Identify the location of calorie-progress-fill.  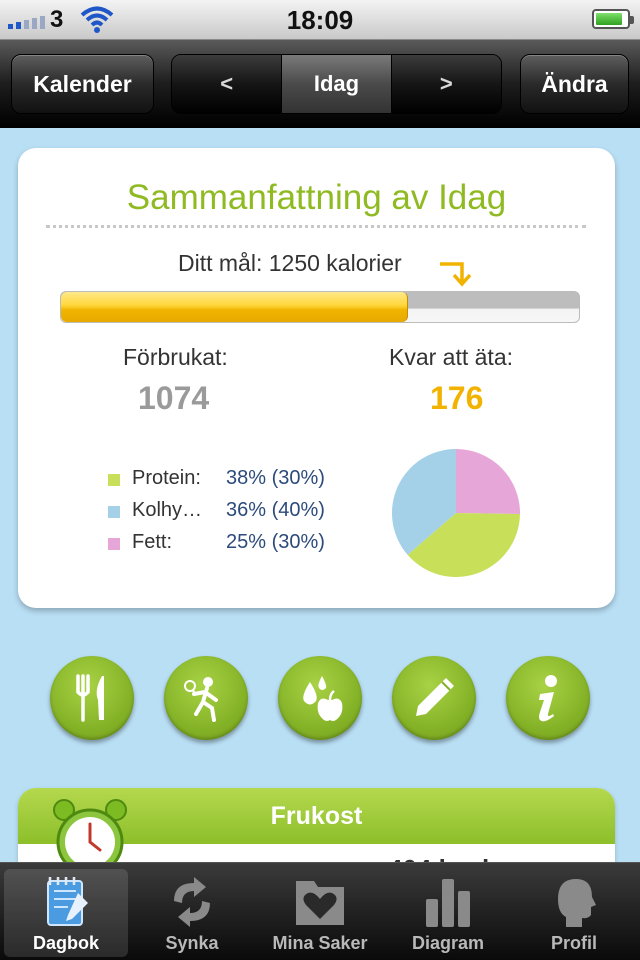
(235, 307).